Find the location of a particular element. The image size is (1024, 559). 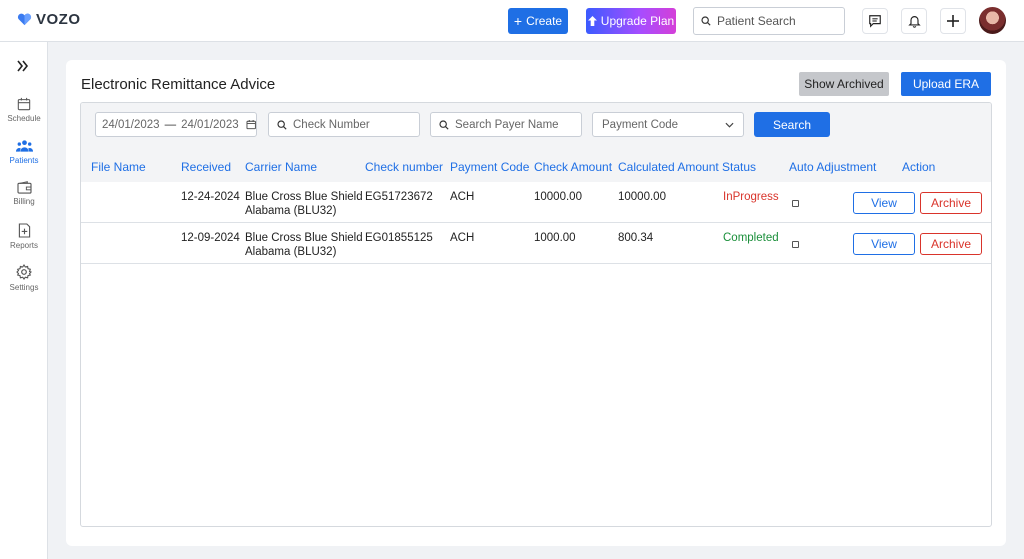

column-header: Carrier Name is located at coordinates (281, 167).